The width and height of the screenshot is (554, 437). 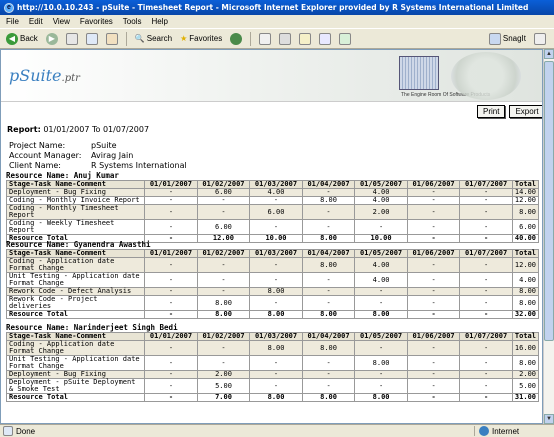 I want to click on task-name-cell: Coding - Application date Format Change, so click(x=75, y=348).